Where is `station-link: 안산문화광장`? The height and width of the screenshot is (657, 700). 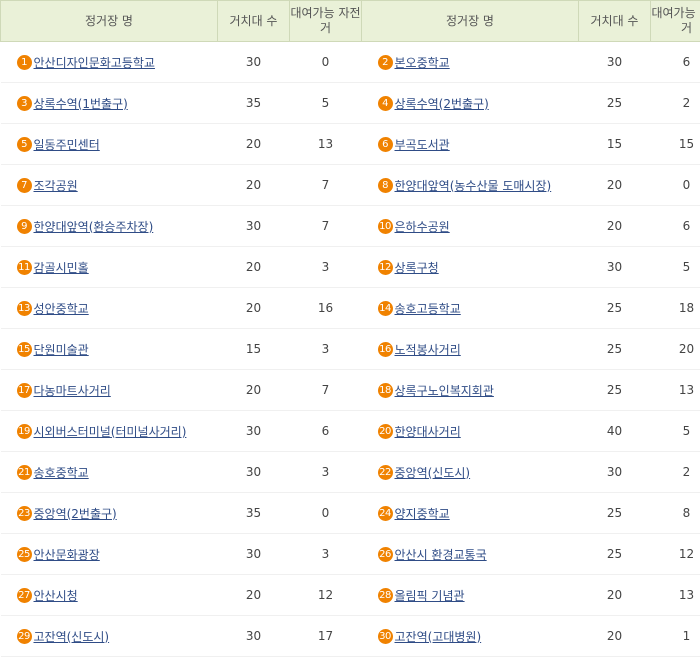
station-link: 안산문화광장 is located at coordinates (67, 555).